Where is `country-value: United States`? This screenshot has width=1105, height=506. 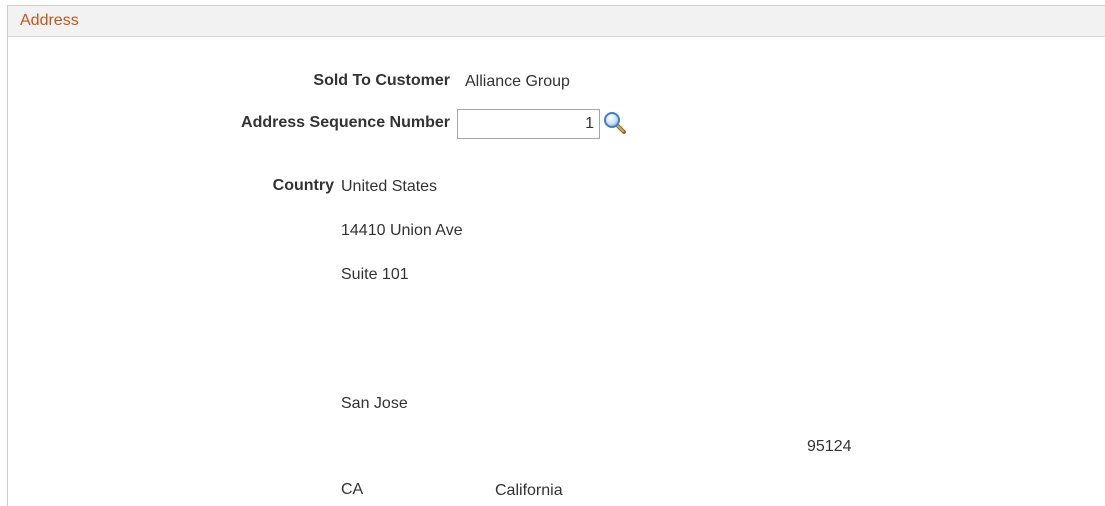
country-value: United States is located at coordinates (389, 186).